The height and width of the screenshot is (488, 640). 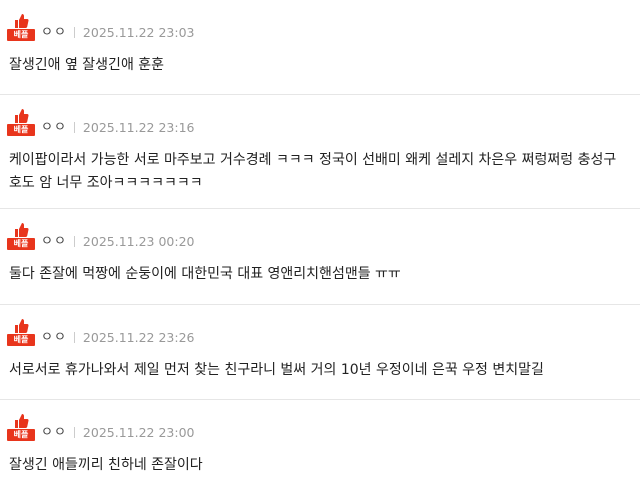 What do you see at coordinates (138, 32) in the screenshot?
I see `comment-date: 2025.11.22 23:03` at bounding box center [138, 32].